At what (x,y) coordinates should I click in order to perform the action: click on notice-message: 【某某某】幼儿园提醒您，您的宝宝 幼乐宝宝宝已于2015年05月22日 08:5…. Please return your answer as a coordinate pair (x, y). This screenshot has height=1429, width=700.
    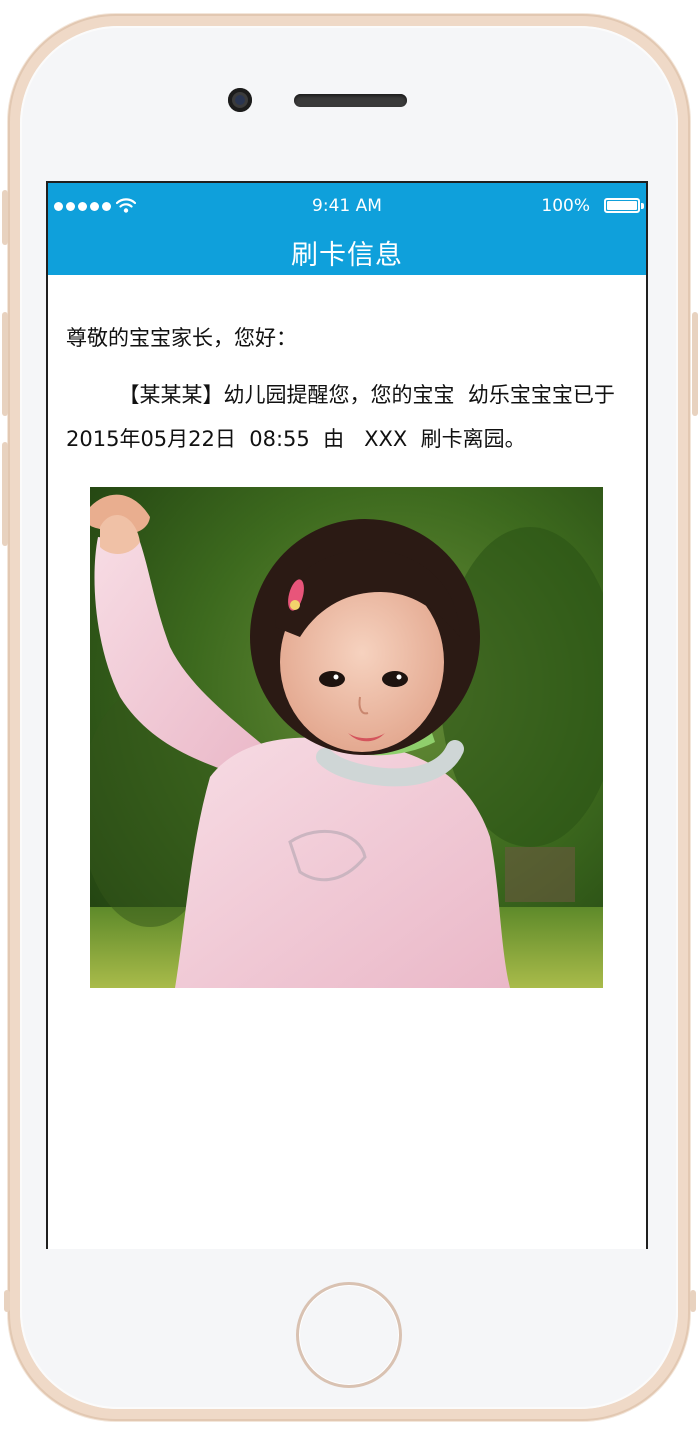
    Looking at the image, I should click on (340, 417).